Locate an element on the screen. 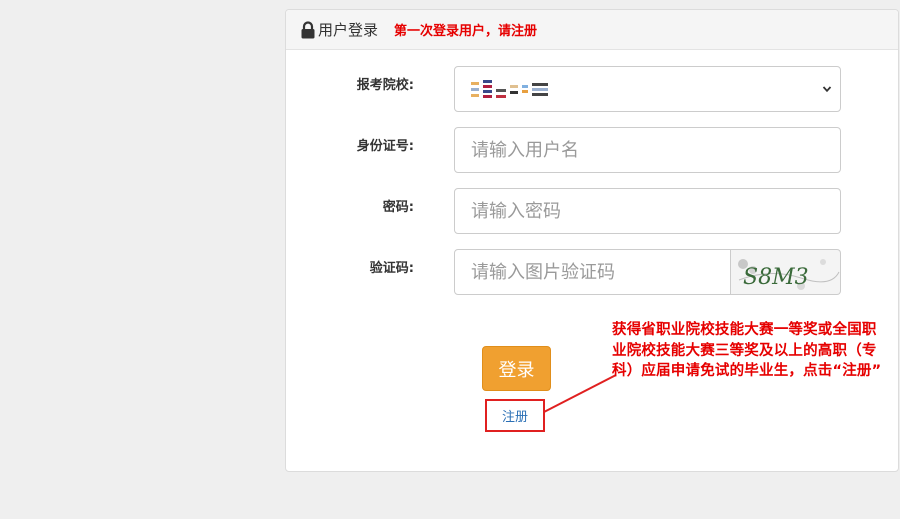  register-link: 注册 is located at coordinates (515, 415).